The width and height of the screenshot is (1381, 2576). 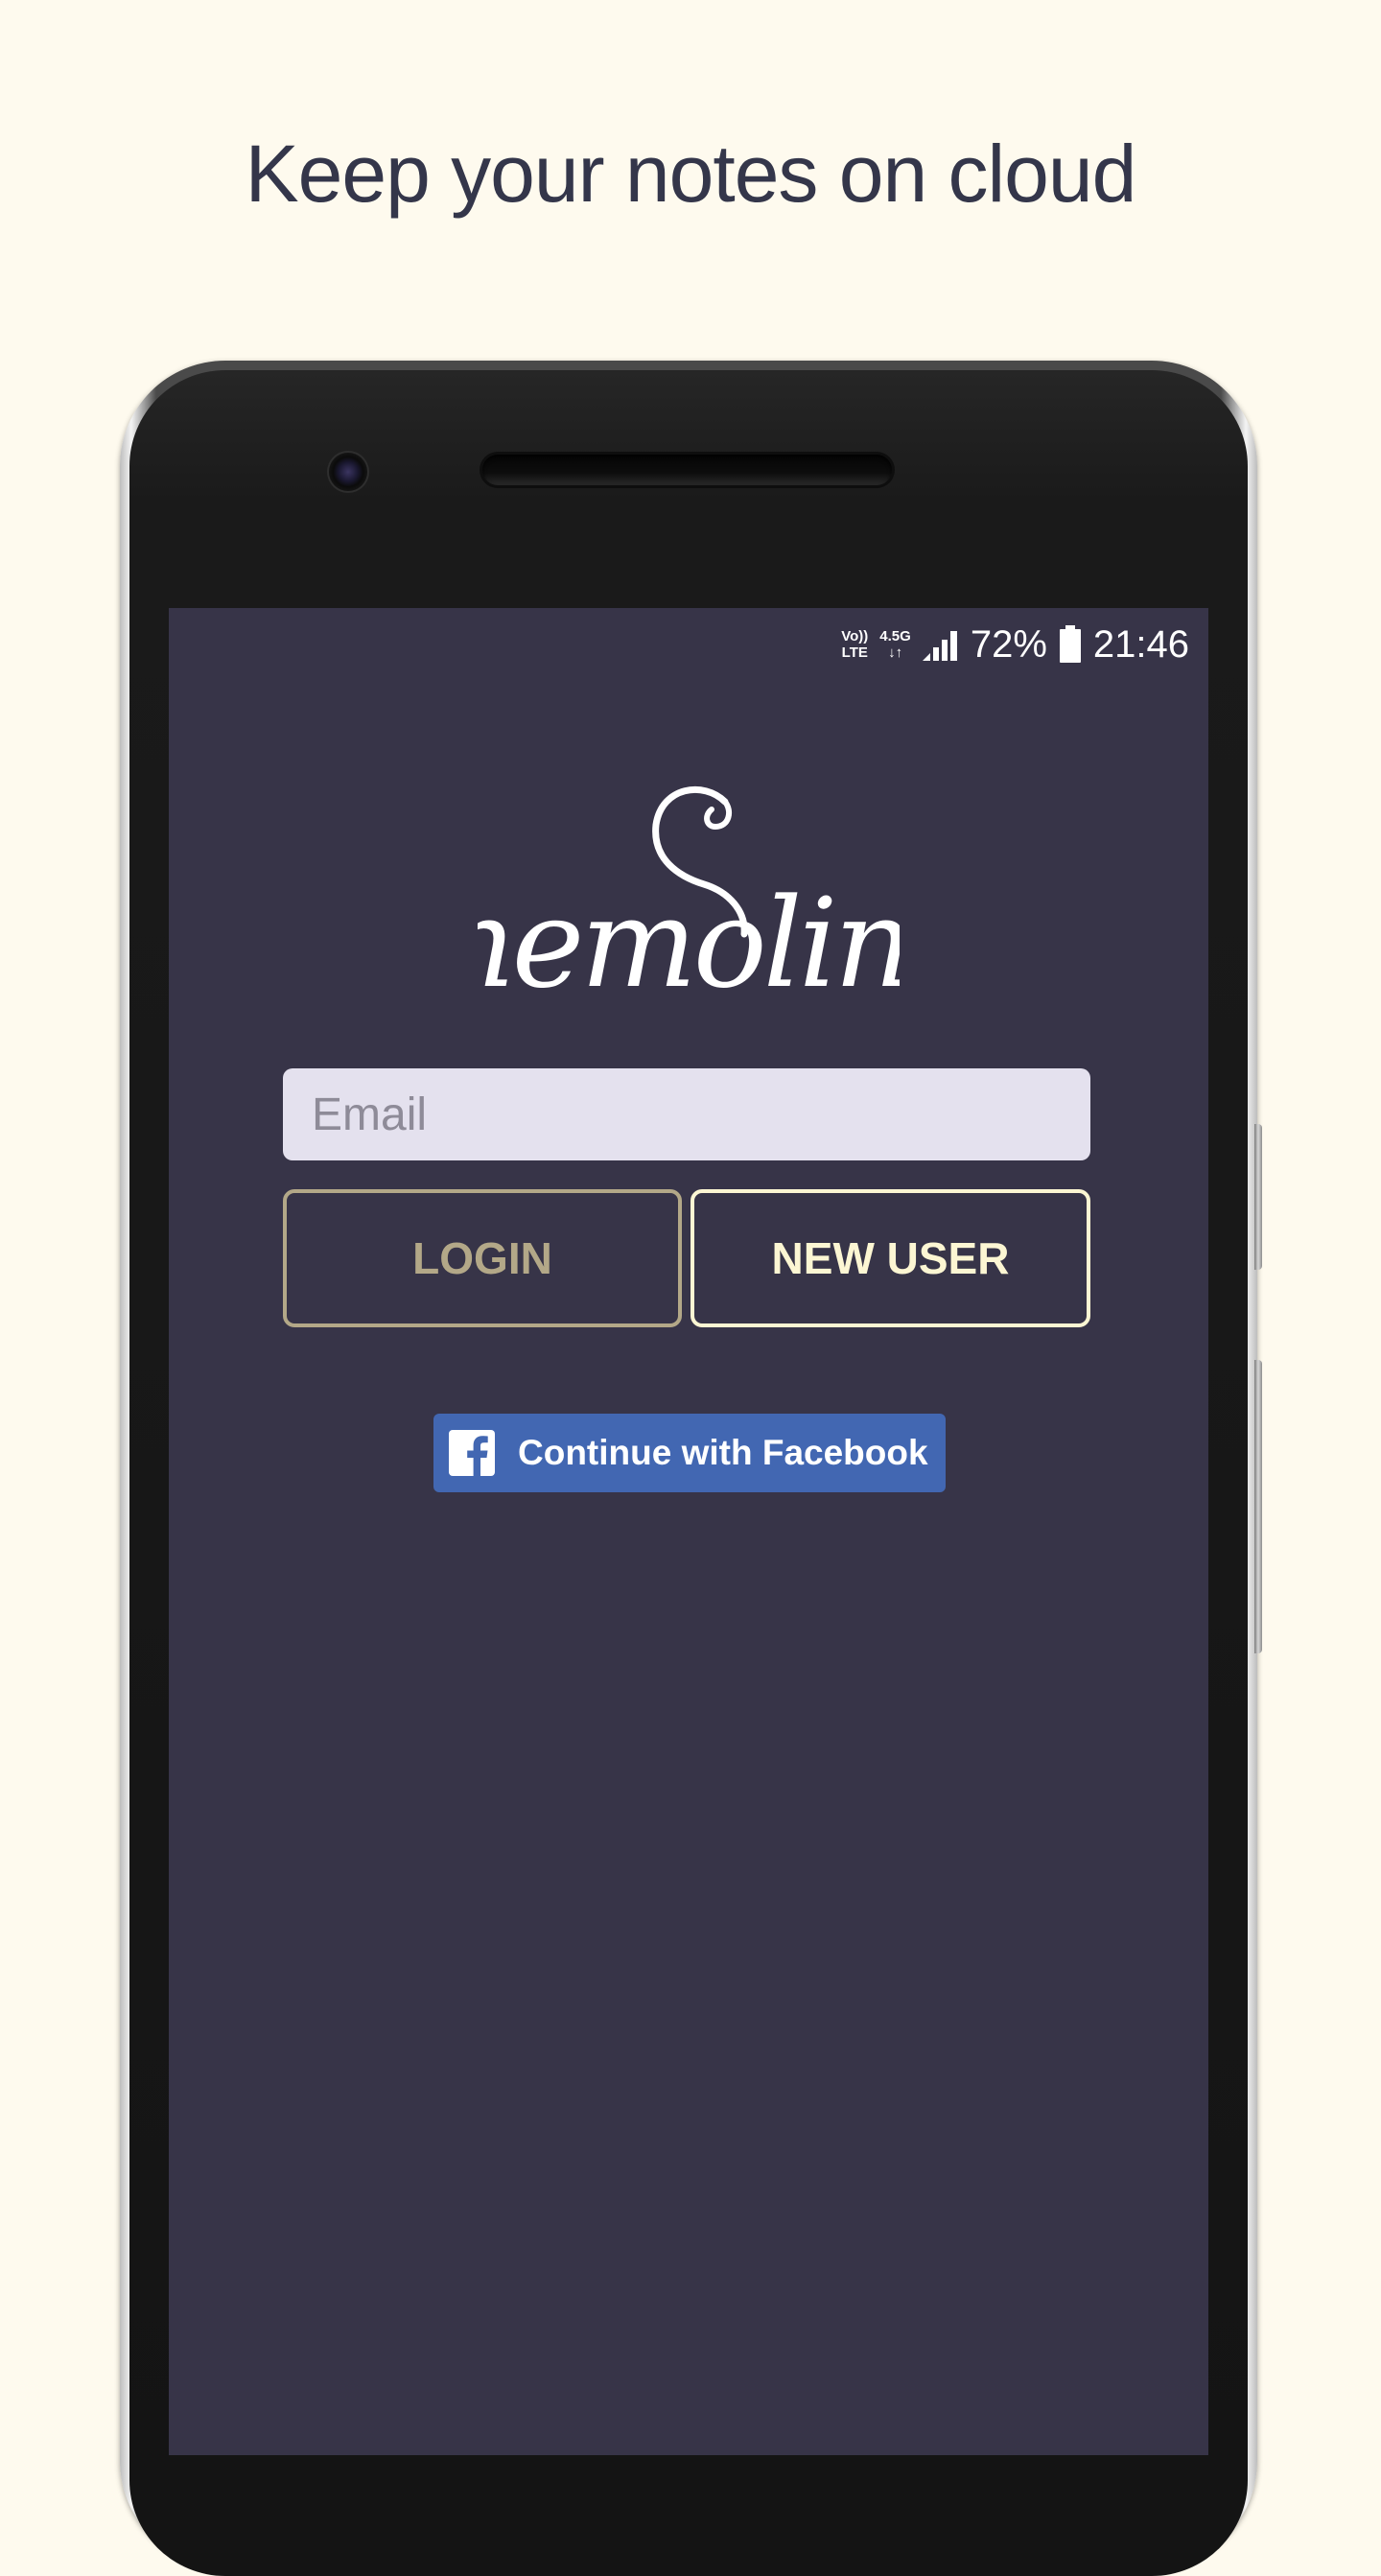 What do you see at coordinates (1258, 1197) in the screenshot?
I see `volume-button` at bounding box center [1258, 1197].